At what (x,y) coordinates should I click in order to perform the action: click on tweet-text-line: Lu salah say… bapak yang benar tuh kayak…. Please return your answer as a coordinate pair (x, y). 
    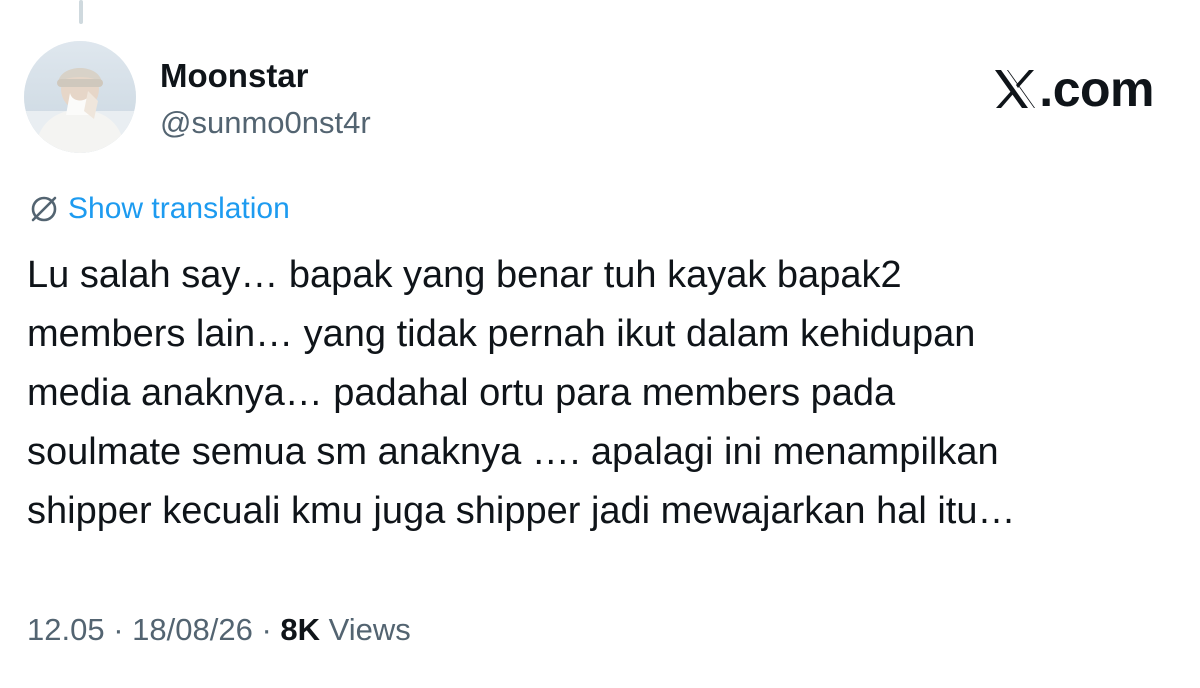
    Looking at the image, I should click on (464, 275).